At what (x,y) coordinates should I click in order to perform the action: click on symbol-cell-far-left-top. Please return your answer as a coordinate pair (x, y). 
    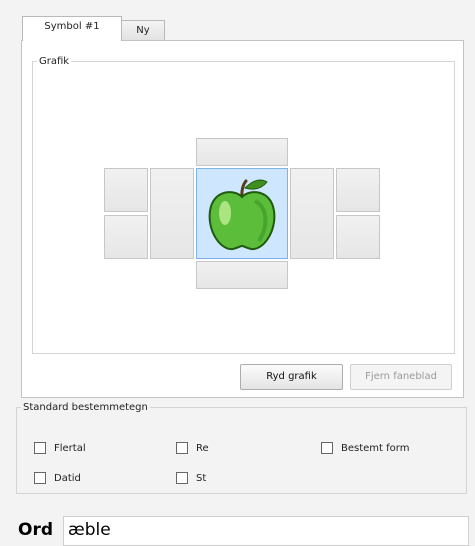
    Looking at the image, I should click on (126, 190).